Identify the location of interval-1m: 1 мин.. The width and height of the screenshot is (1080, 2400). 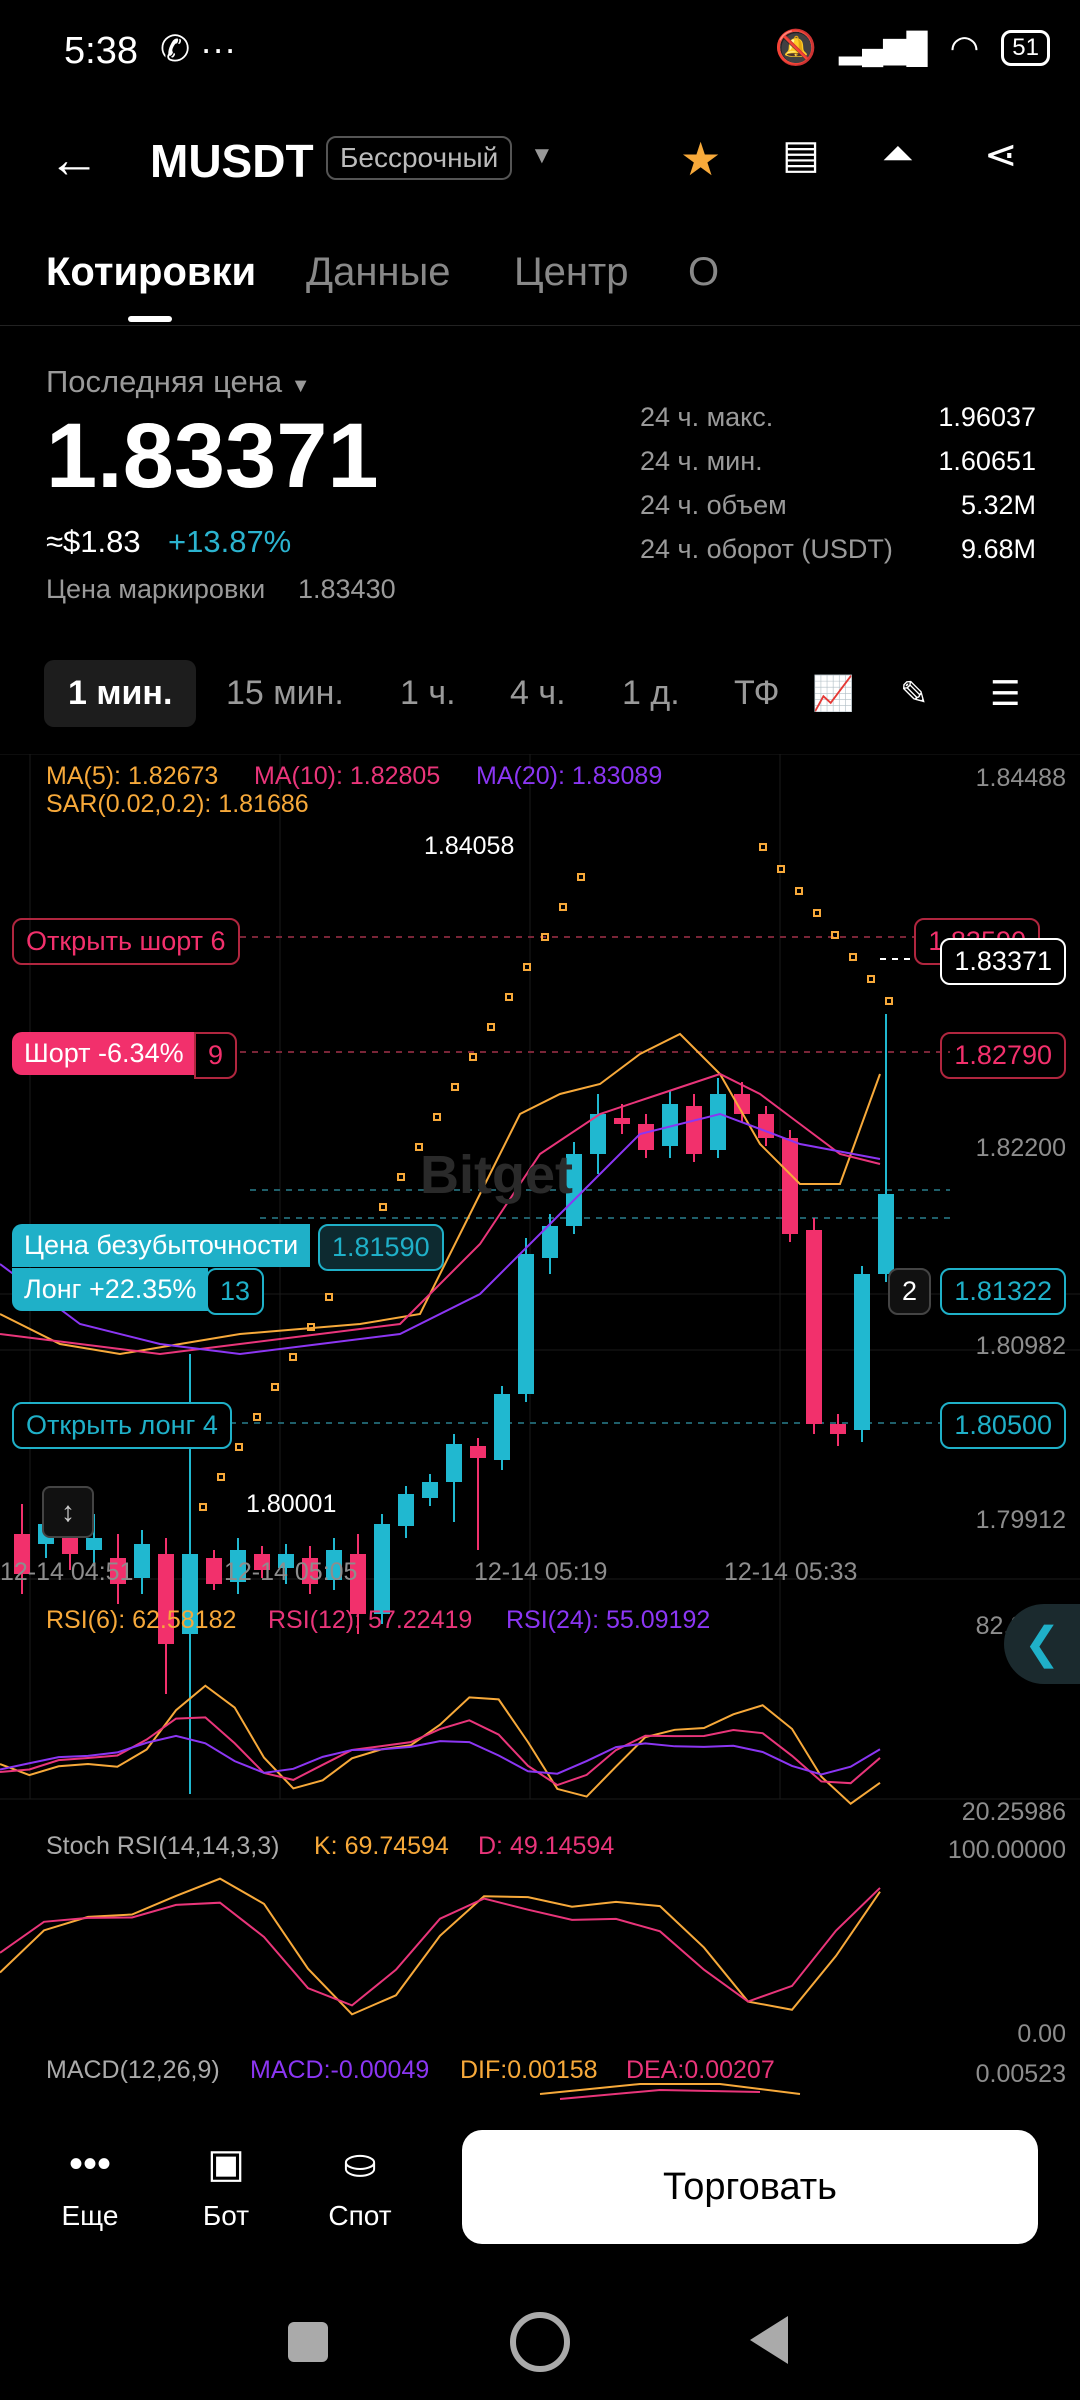
(120, 693).